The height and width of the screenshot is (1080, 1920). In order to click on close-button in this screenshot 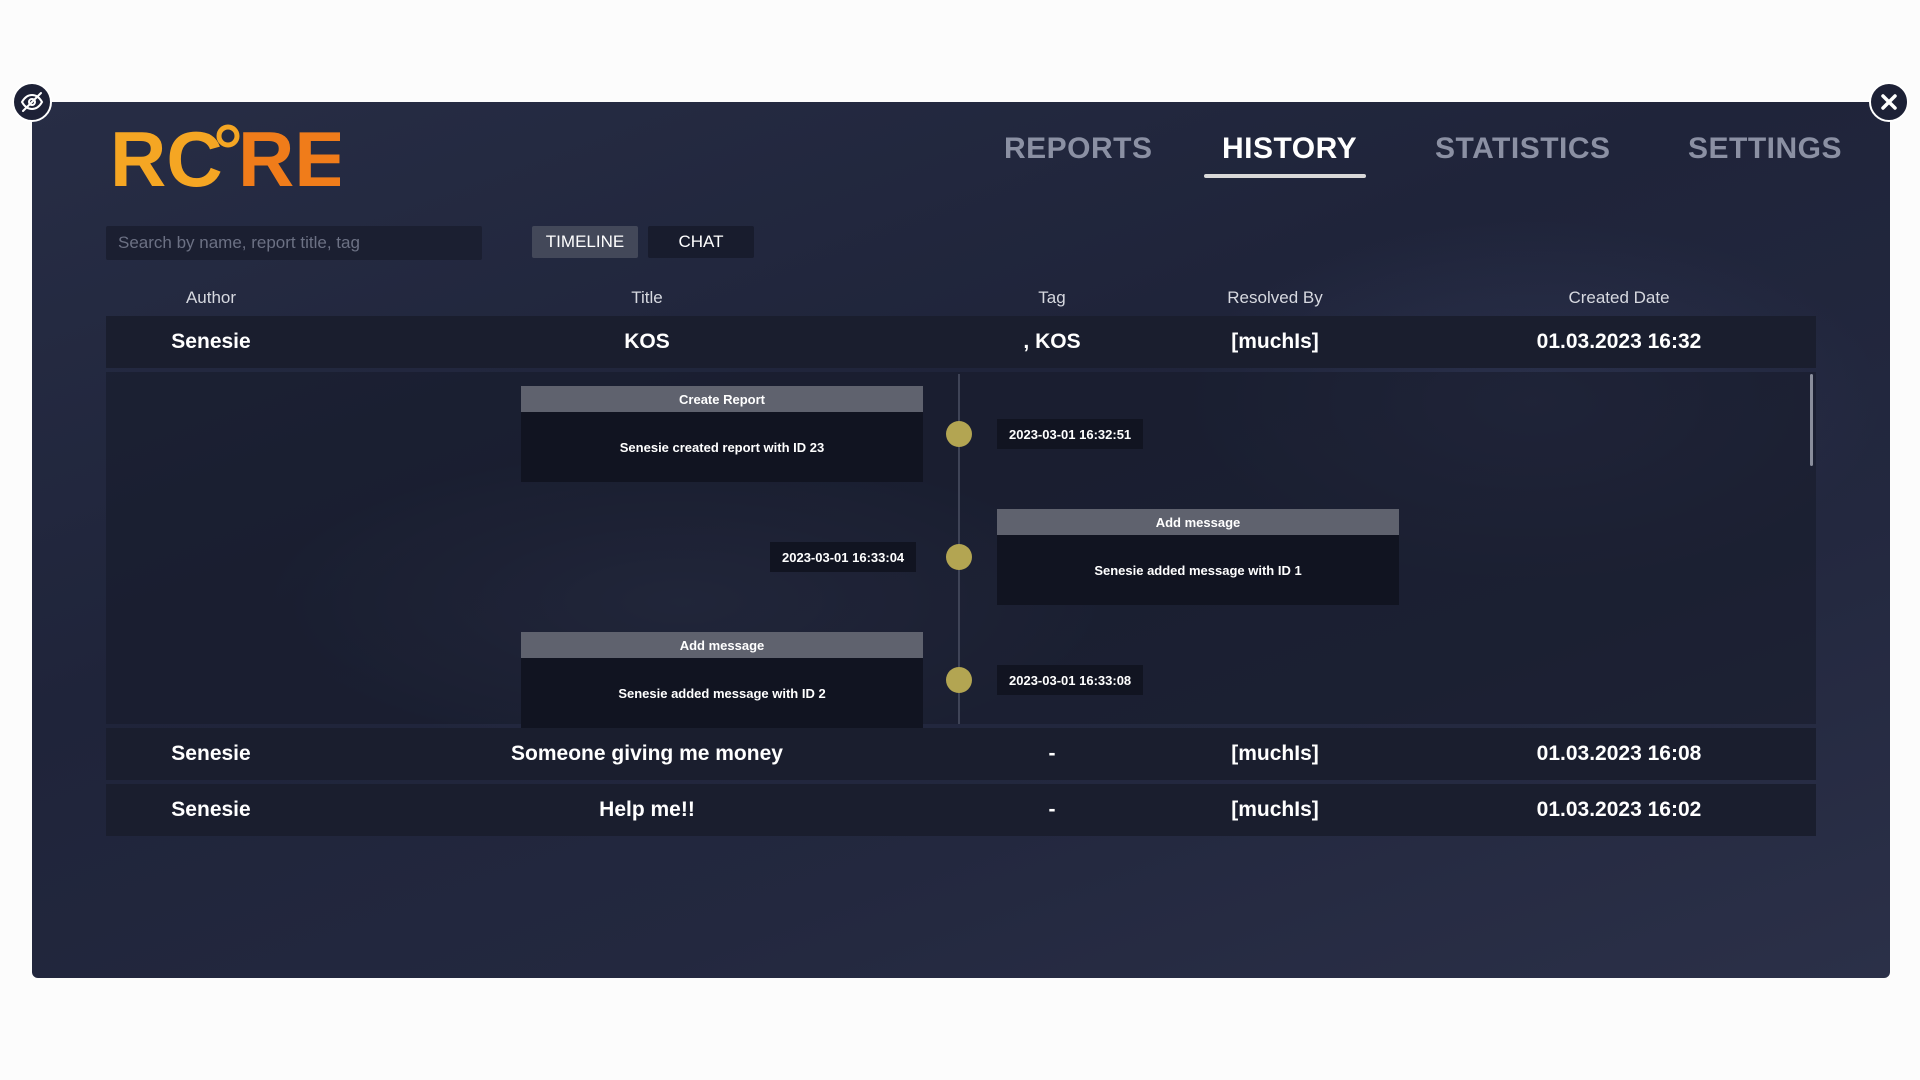, I will do `click(1889, 102)`.